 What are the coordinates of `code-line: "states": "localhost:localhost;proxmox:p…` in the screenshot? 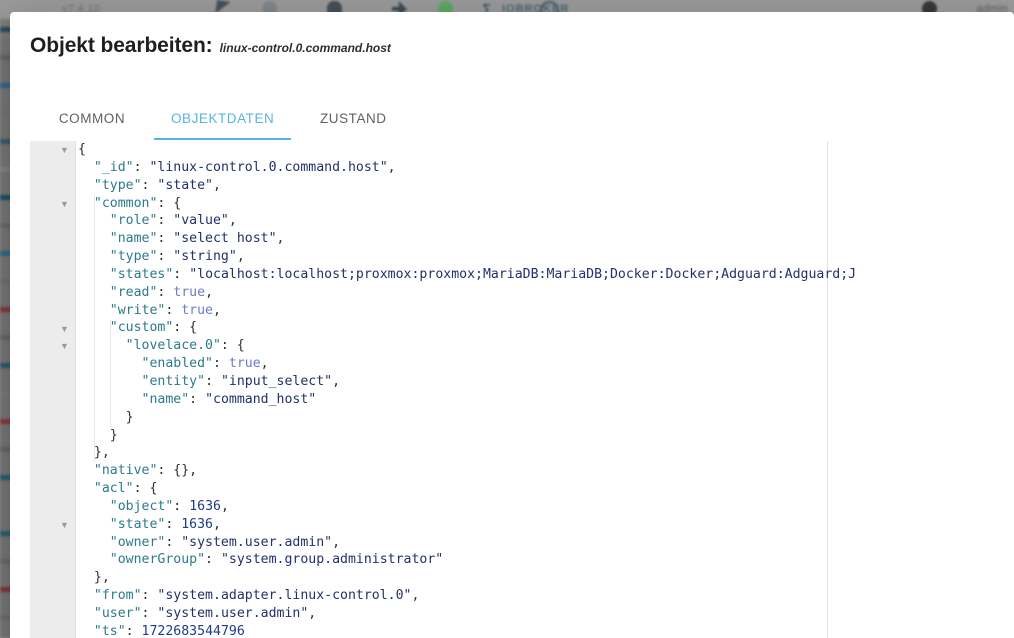 It's located at (544, 275).